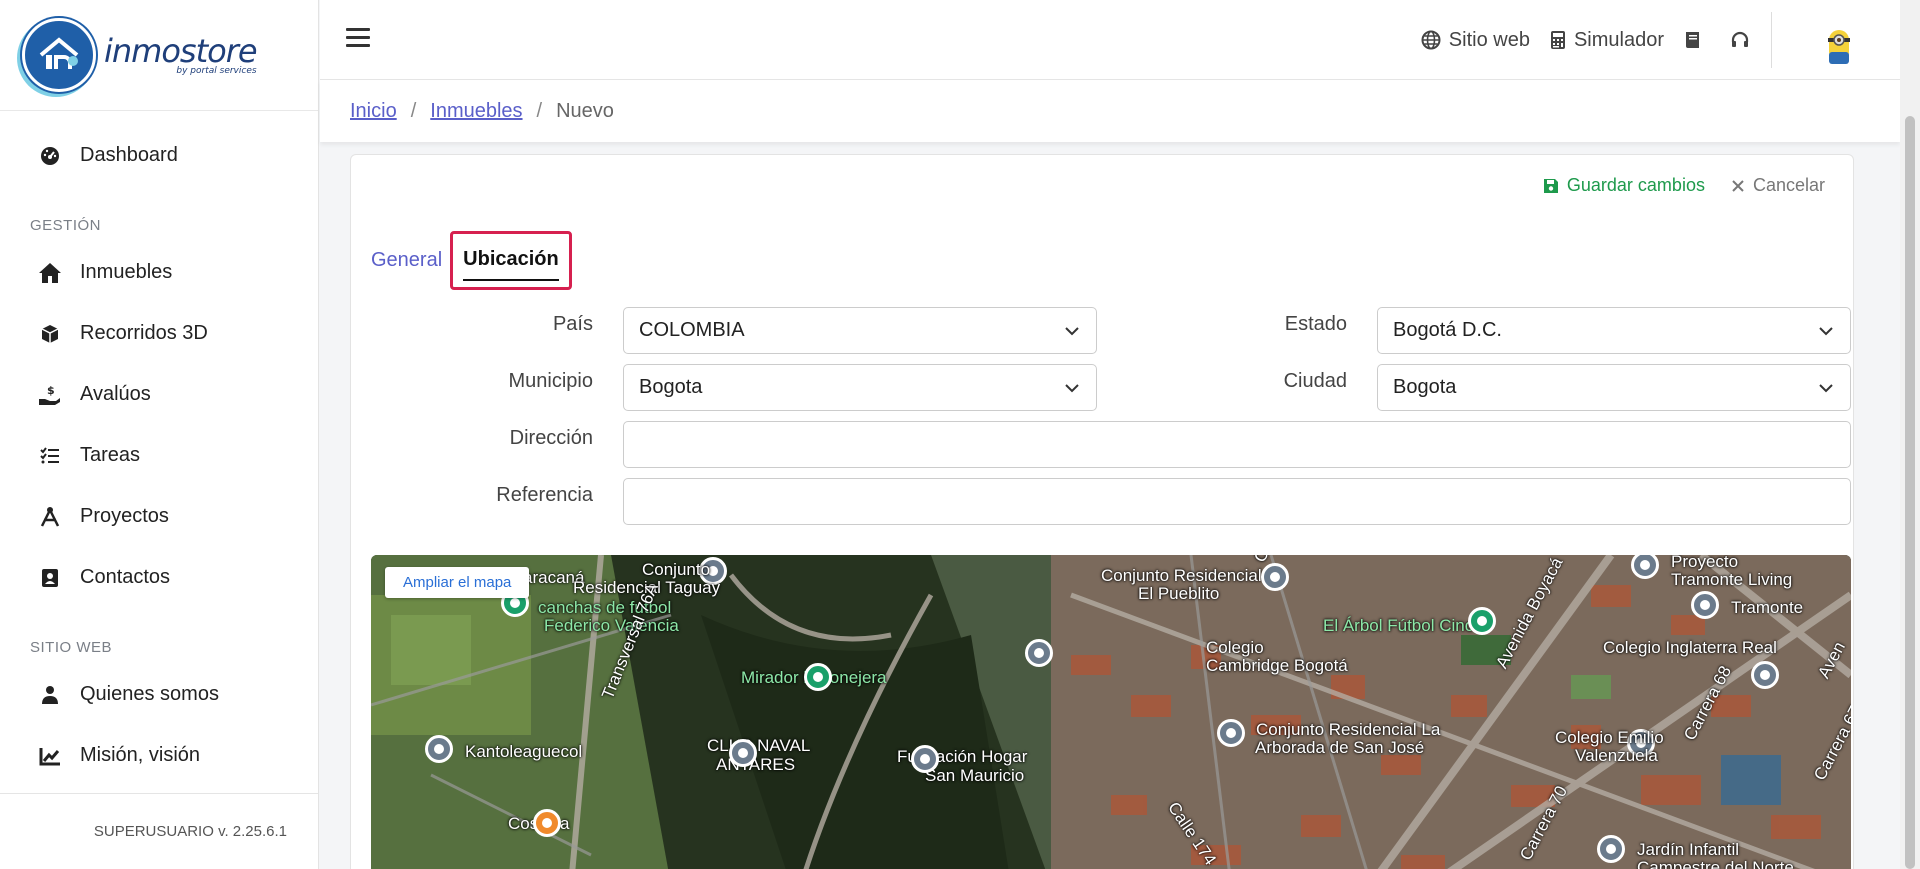  I want to click on topbar: Sitio web Simulador, so click(1110, 40).